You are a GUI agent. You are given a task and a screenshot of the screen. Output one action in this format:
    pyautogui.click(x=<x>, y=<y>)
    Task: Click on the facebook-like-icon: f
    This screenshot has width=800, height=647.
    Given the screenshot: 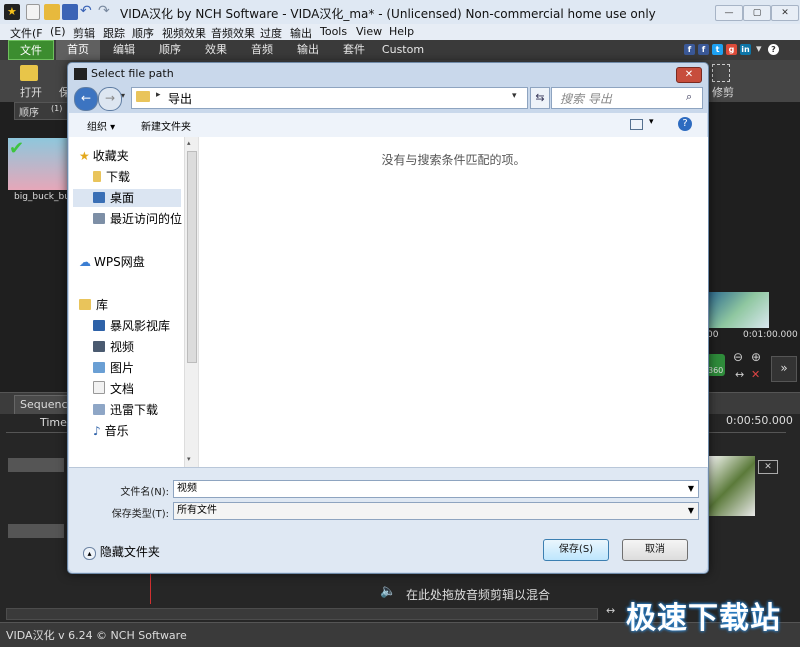 What is the action you would take?
    pyautogui.click(x=689, y=49)
    